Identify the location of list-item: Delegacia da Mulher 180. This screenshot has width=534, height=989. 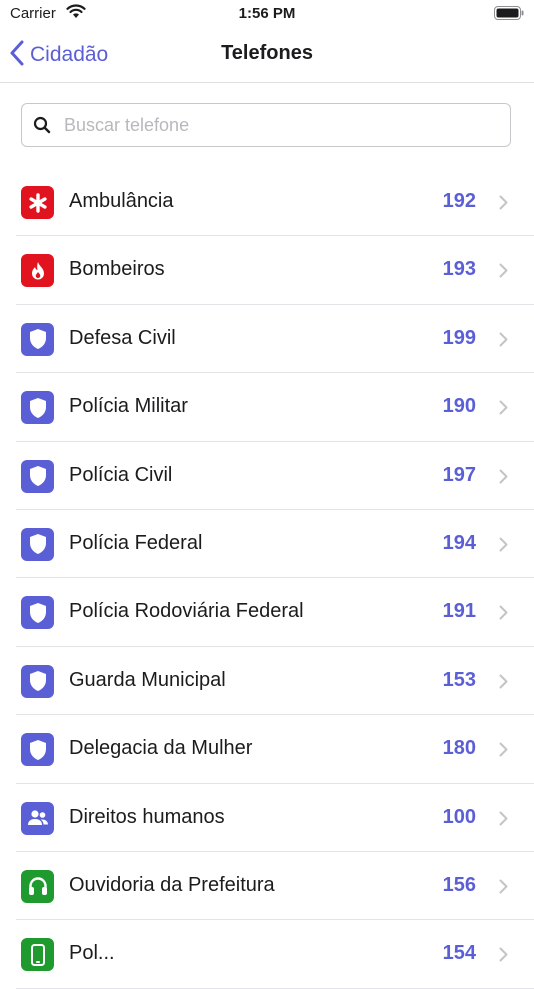
(267, 749).